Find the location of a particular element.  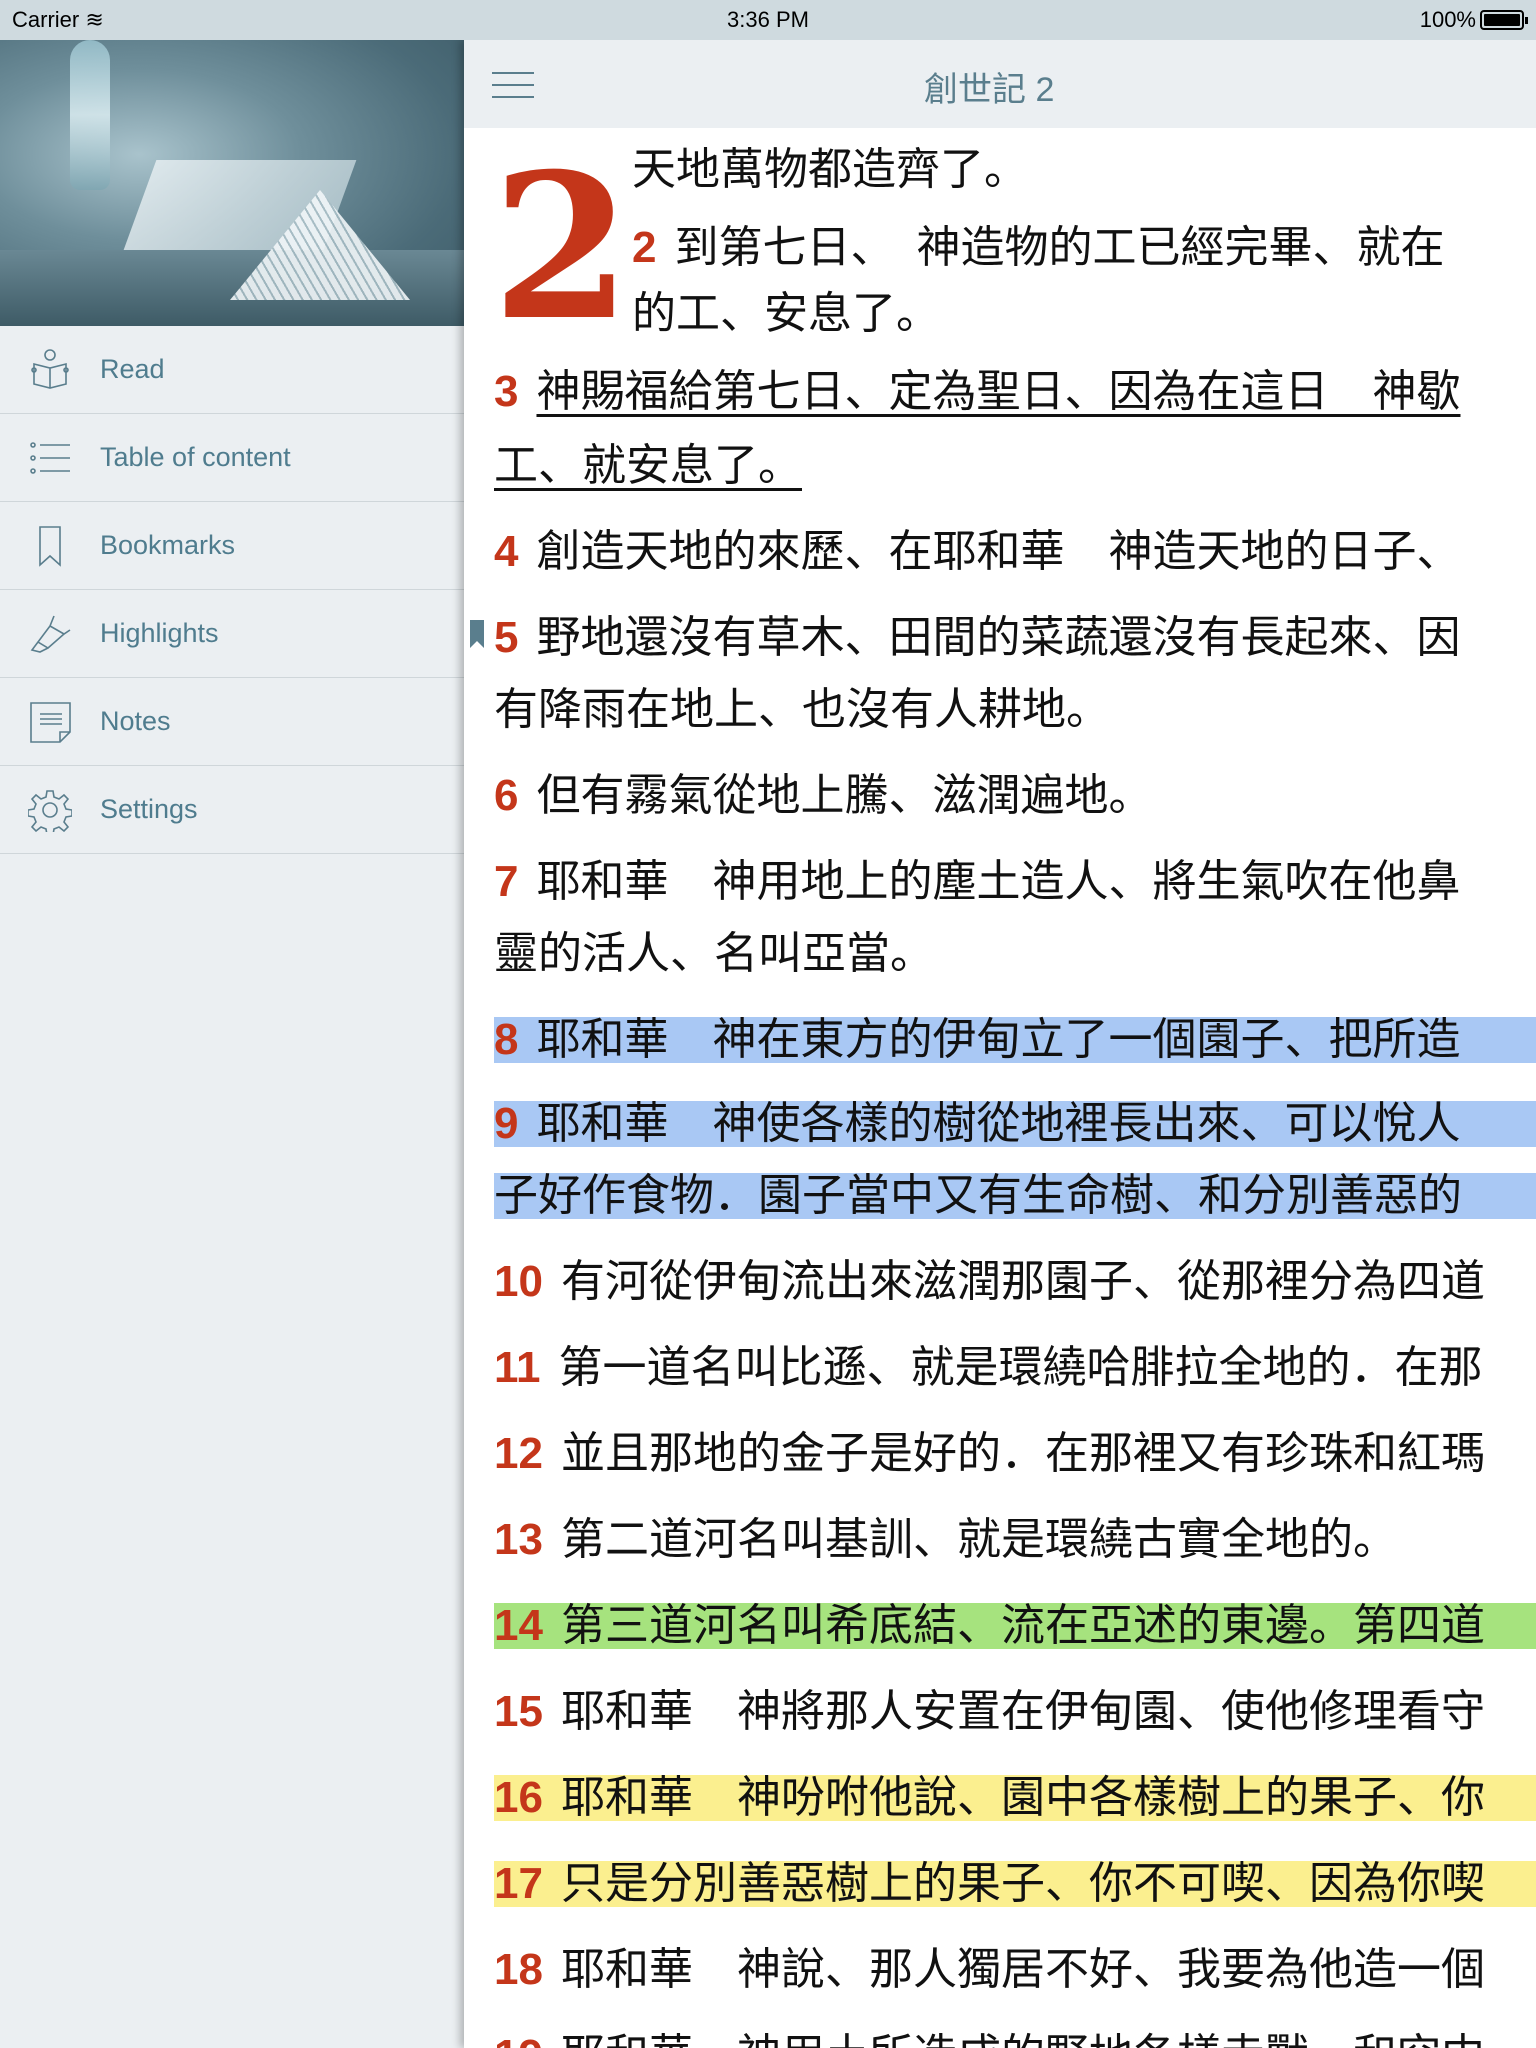

verse-line: 18 耶和華 神說、那人獨居不好、我要為他造一個 is located at coordinates (989, 1970).